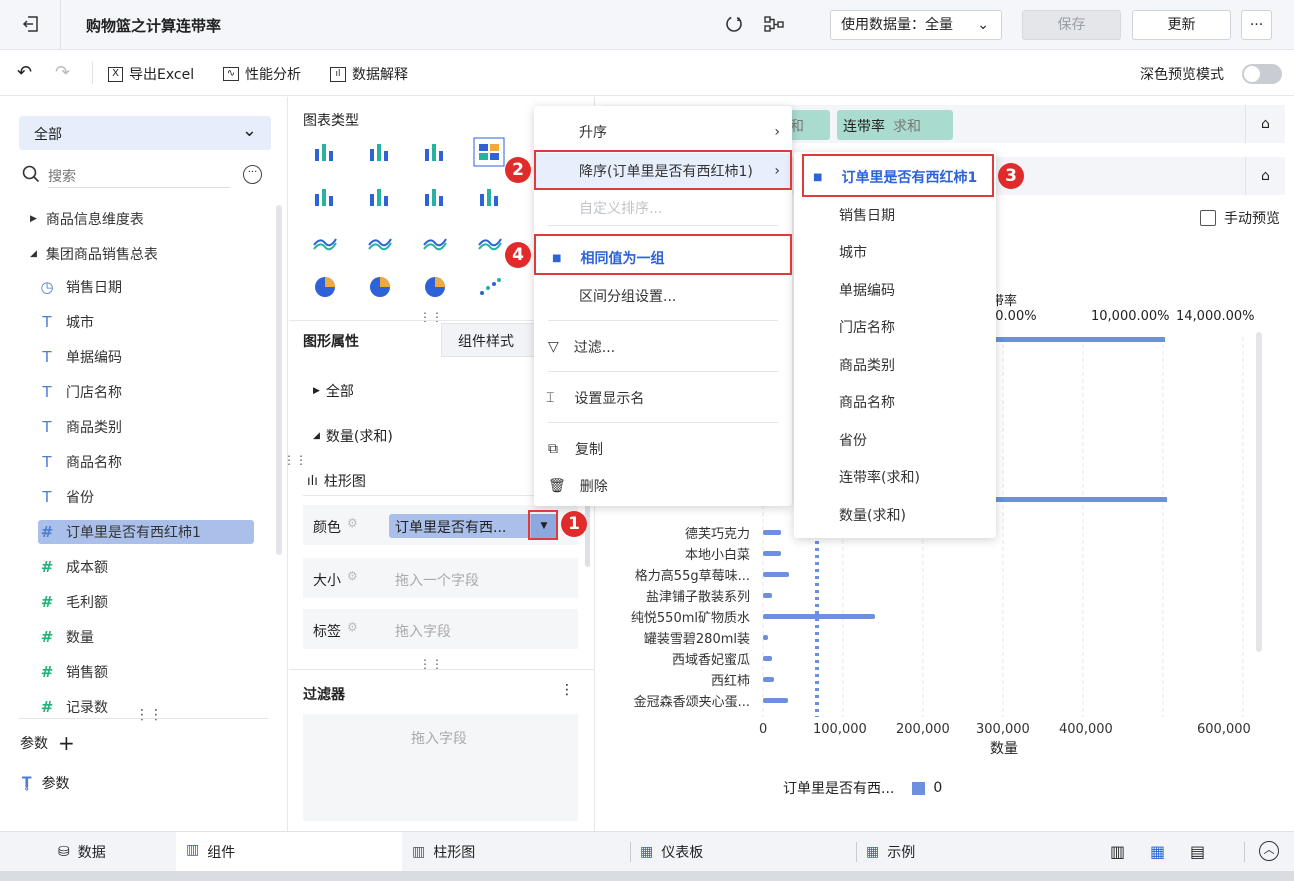 The image size is (1294, 881). Describe the element at coordinates (333, 391) in the screenshot. I see `group-all: ▶ 全部` at that location.